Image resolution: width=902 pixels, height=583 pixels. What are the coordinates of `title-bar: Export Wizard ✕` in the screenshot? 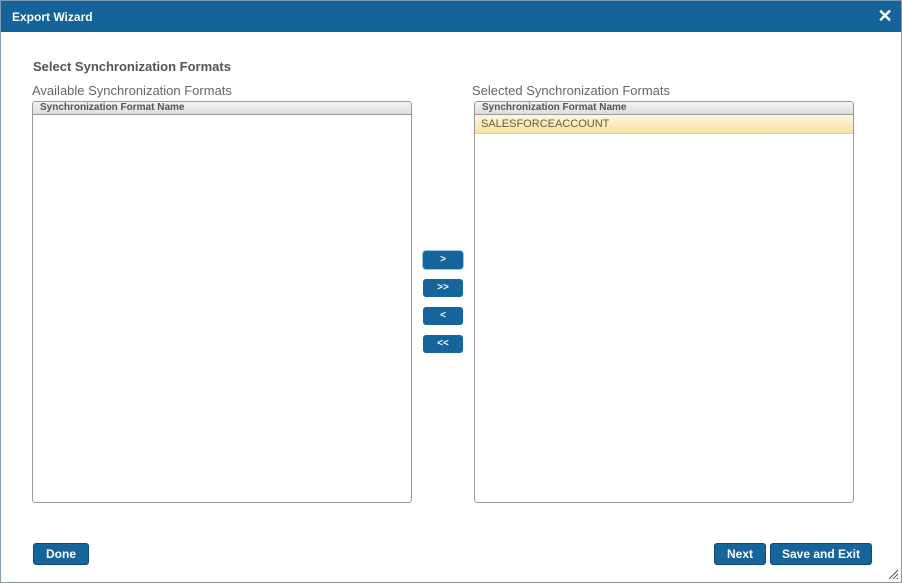 It's located at (451, 16).